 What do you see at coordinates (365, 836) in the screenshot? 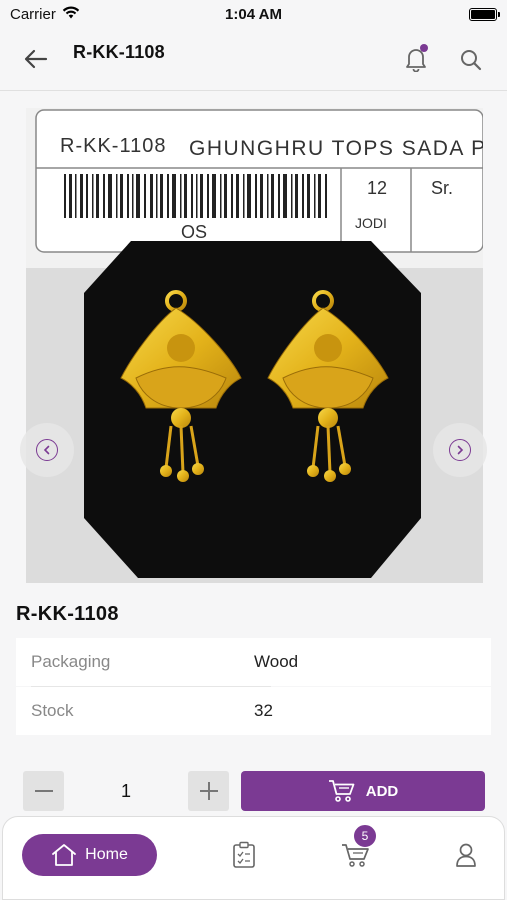
I see `cart-count-badge: 5` at bounding box center [365, 836].